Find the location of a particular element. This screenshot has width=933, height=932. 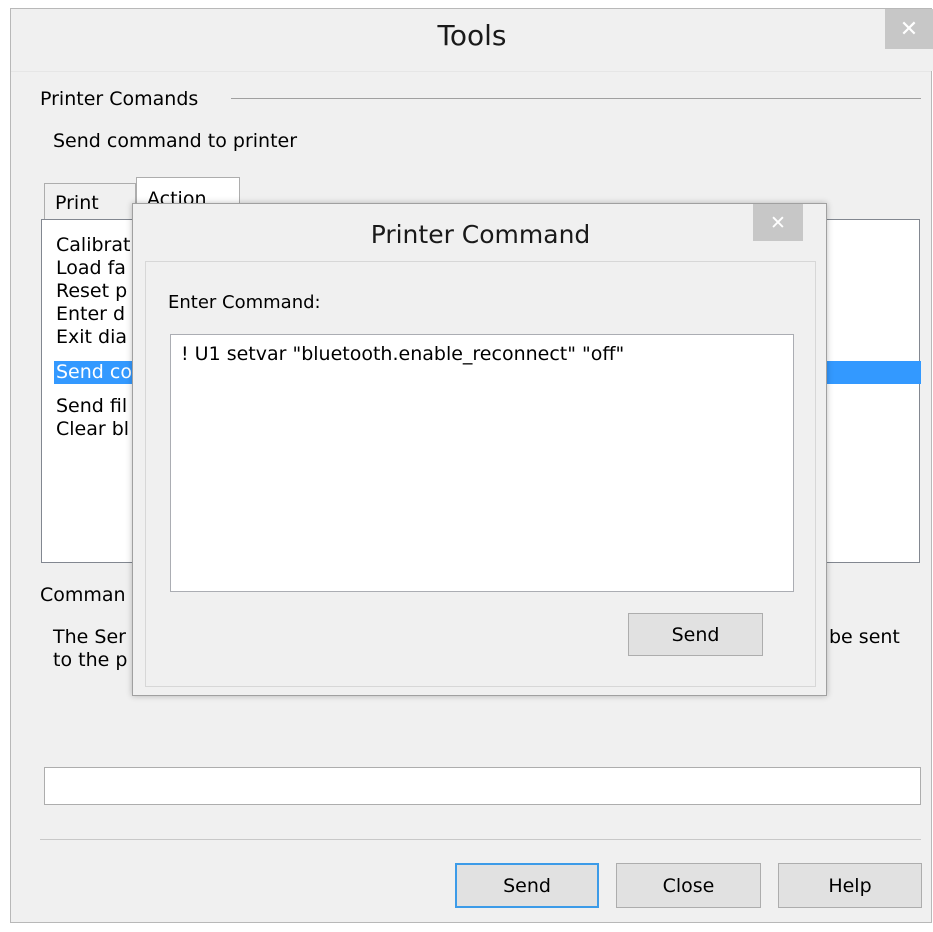

command-group-label: Comman is located at coordinates (83, 595).